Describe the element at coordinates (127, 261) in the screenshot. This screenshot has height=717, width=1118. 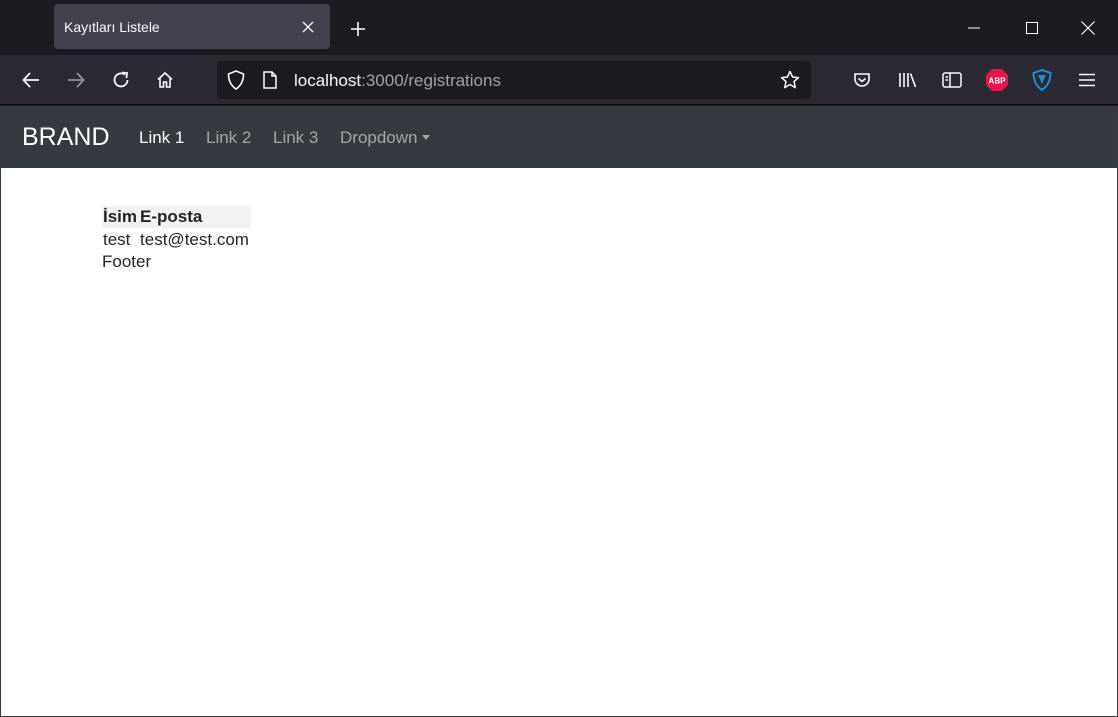
I see `page-footer: Footer` at that location.